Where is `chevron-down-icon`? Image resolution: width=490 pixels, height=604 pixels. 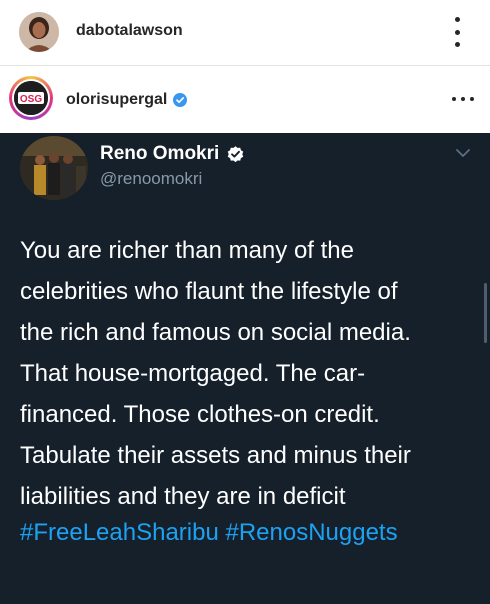 chevron-down-icon is located at coordinates (463, 153).